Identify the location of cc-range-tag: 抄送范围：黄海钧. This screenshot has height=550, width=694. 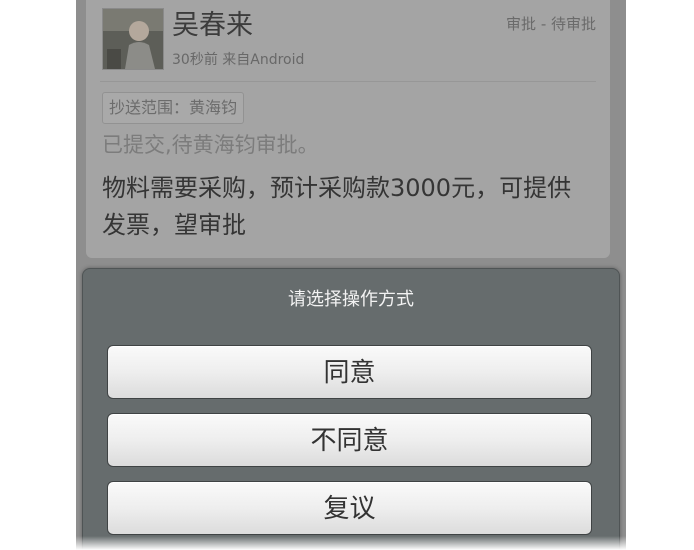
(173, 108).